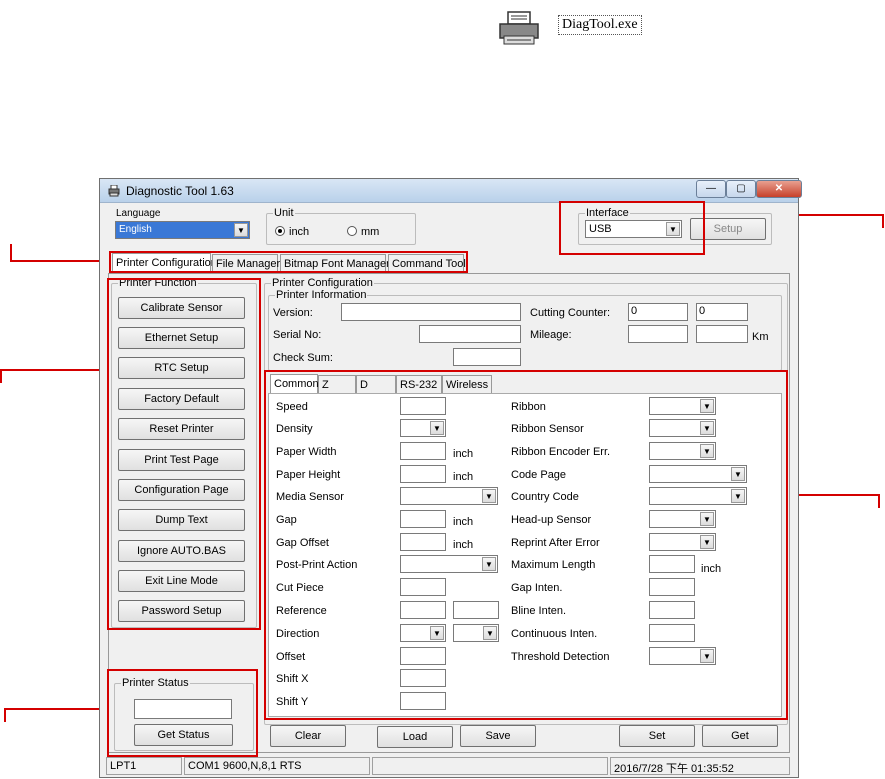 Image resolution: width=885 pixels, height=779 pixels. I want to click on maximum-length-label: Maximum Length, so click(553, 565).